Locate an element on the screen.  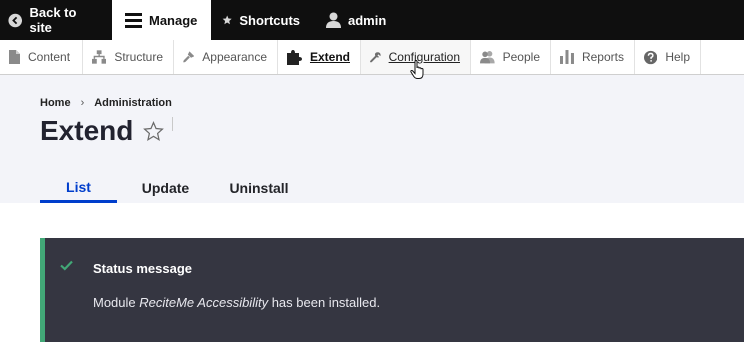
menu-item-label: People is located at coordinates (521, 57).